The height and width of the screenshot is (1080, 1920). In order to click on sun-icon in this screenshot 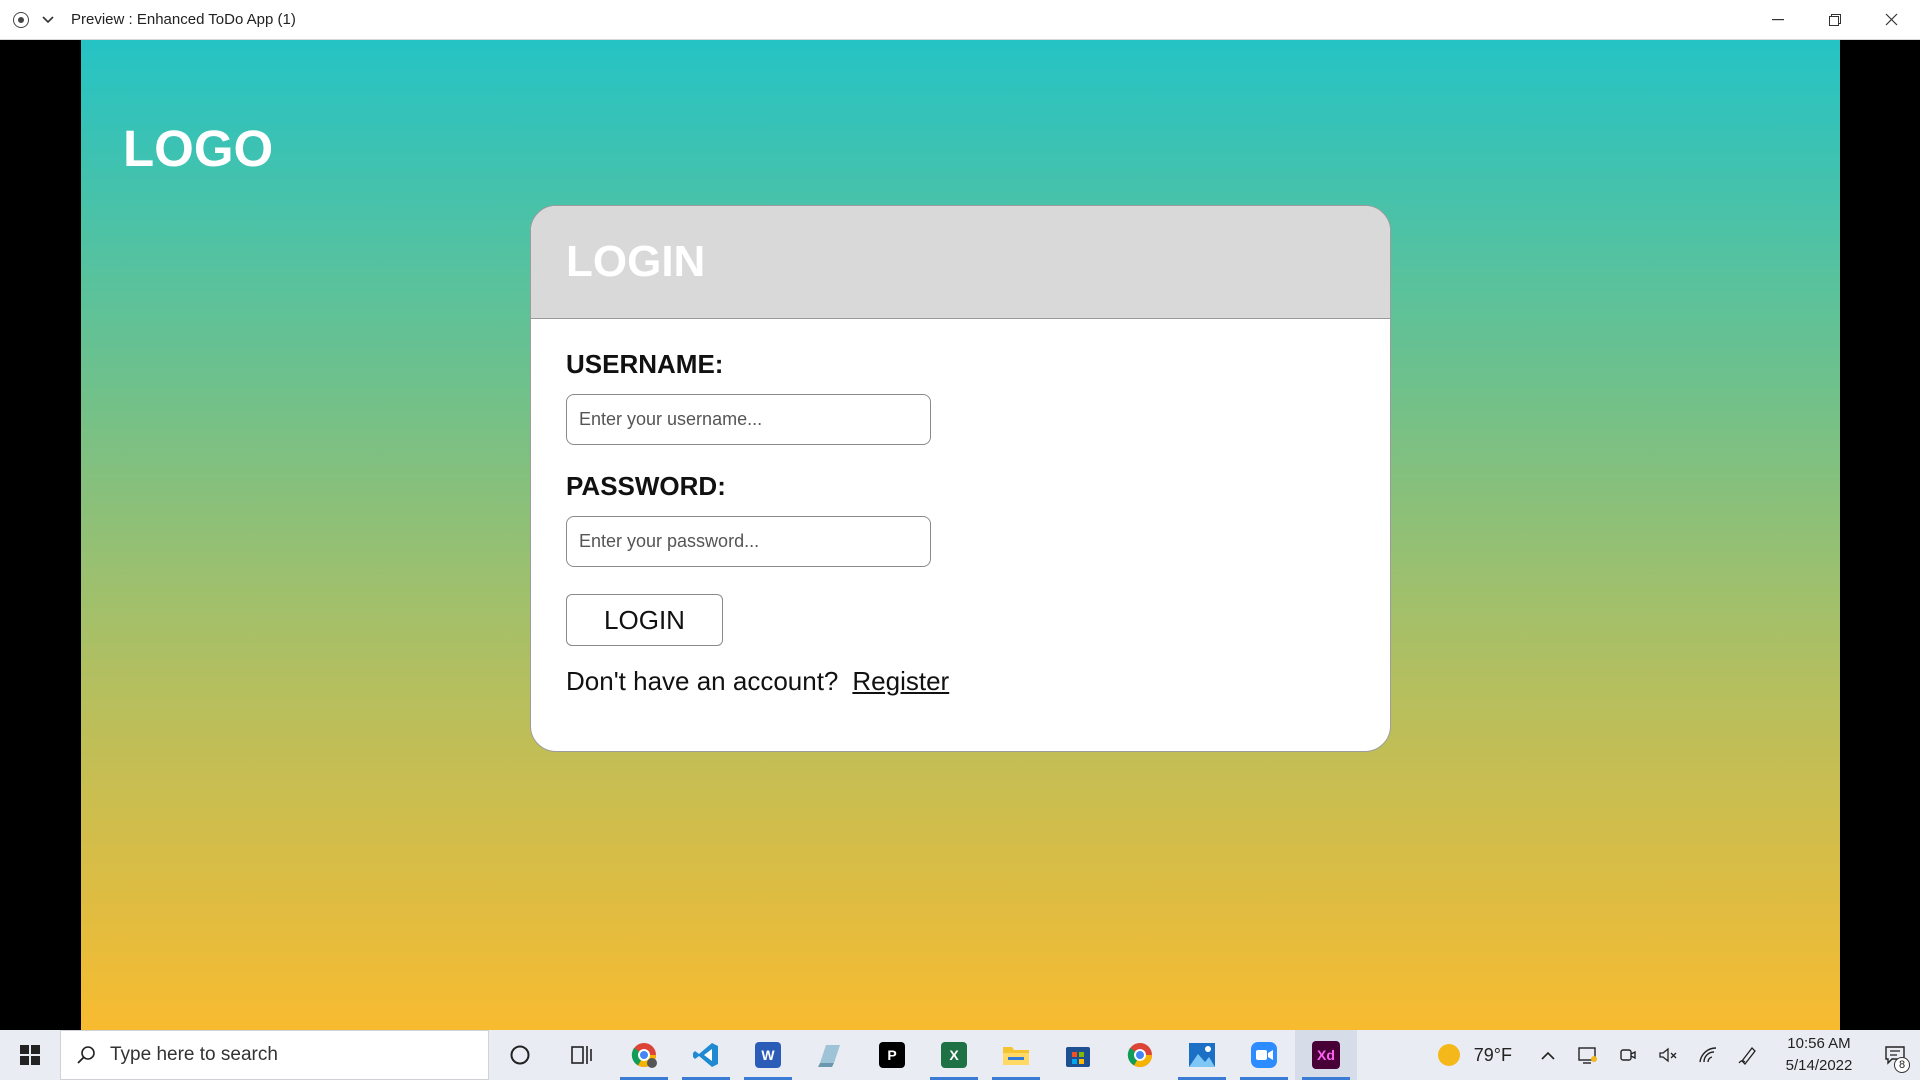, I will do `click(1448, 1055)`.